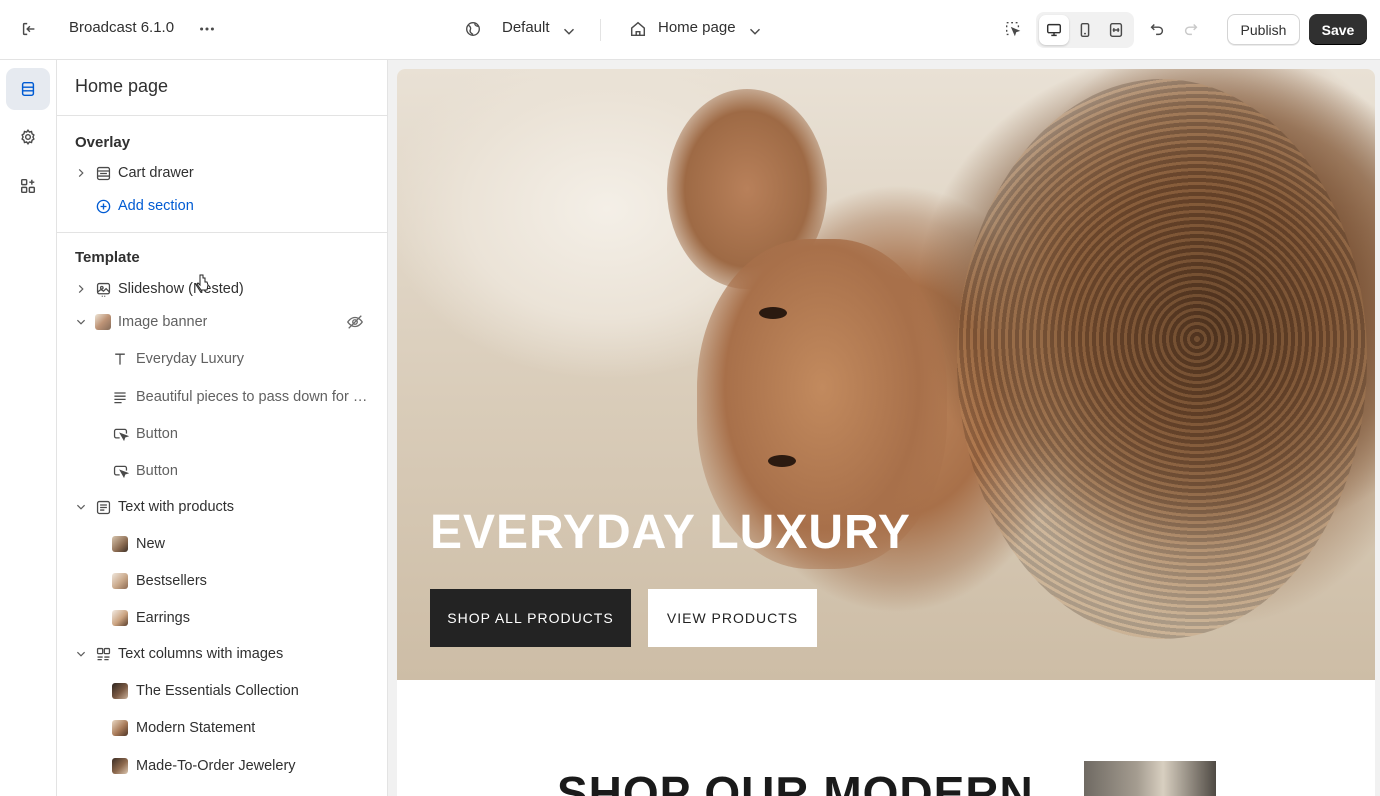 The height and width of the screenshot is (796, 1380). What do you see at coordinates (151, 544) in the screenshot?
I see `block-label: New` at bounding box center [151, 544].